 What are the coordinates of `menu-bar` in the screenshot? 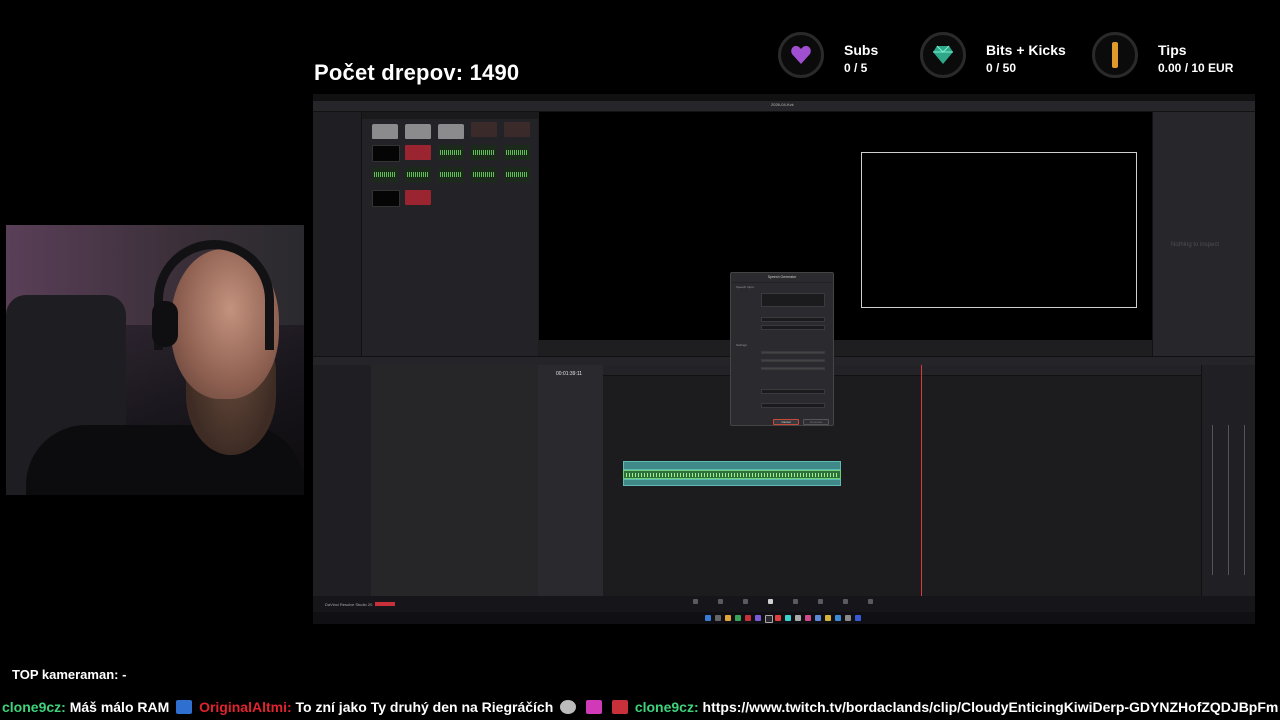 It's located at (784, 97).